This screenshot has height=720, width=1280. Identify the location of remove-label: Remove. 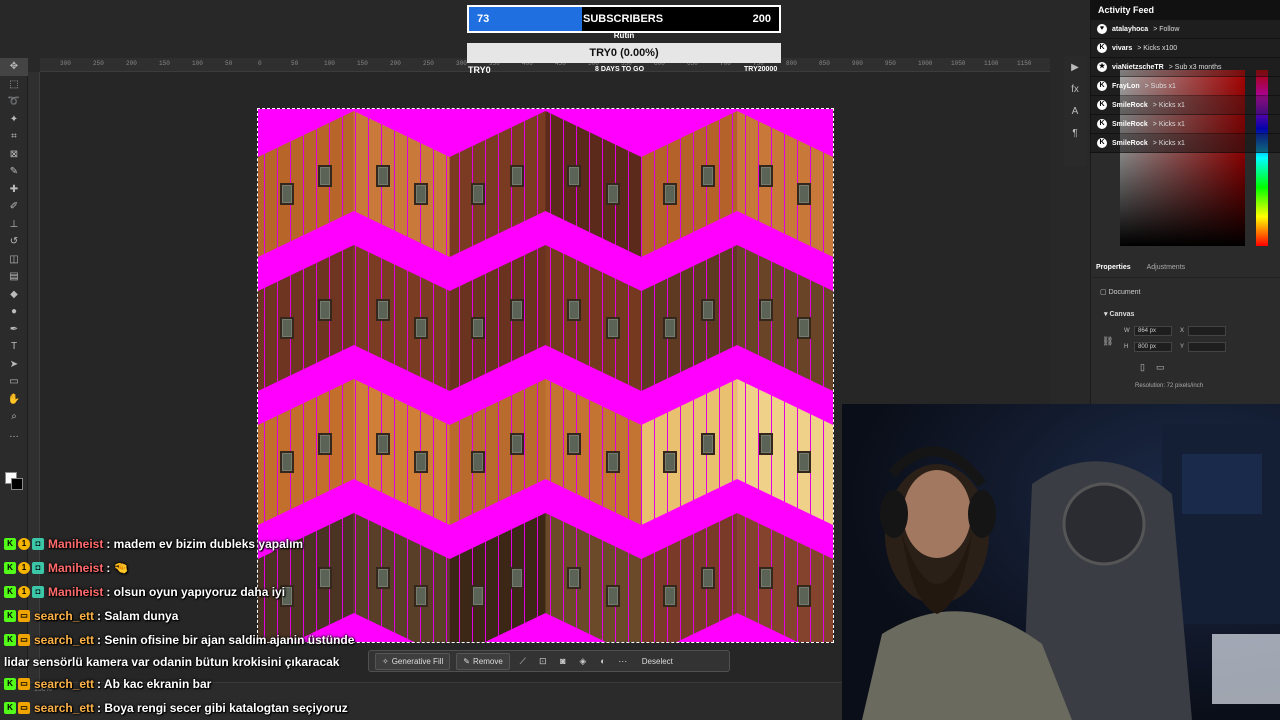
(487, 661).